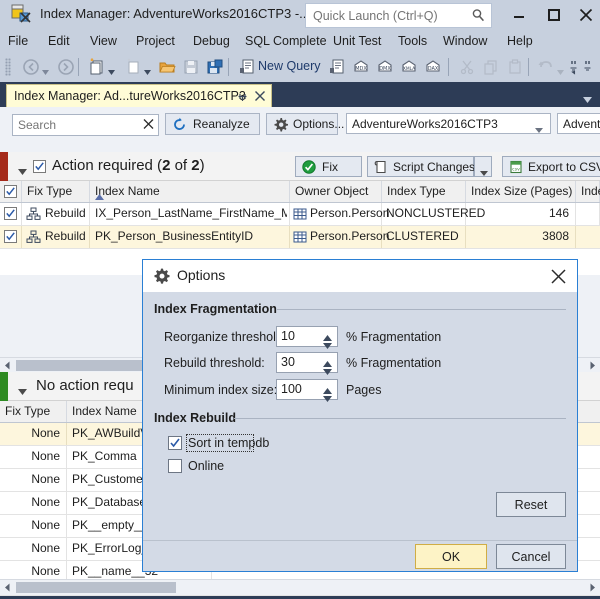  Describe the element at coordinates (307, 337) in the screenshot. I see `reorganize-threshold-spinner: 10` at that location.